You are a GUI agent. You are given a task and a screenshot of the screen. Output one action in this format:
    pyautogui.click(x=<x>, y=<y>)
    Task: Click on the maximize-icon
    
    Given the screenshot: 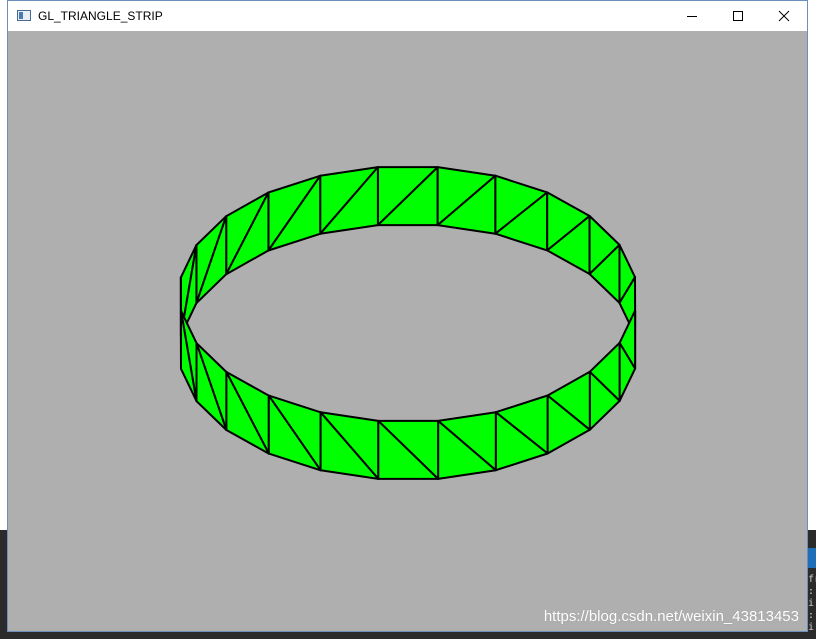 What is the action you would take?
    pyautogui.click(x=738, y=16)
    